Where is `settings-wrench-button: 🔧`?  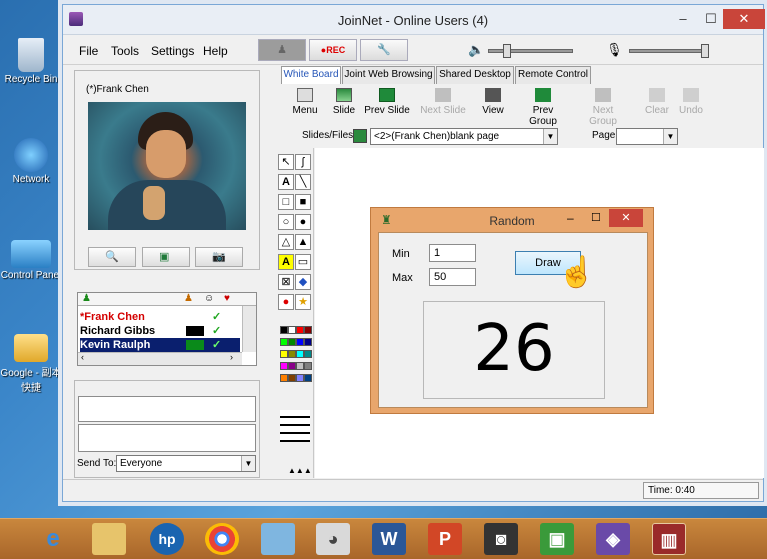 settings-wrench-button: 🔧 is located at coordinates (384, 50).